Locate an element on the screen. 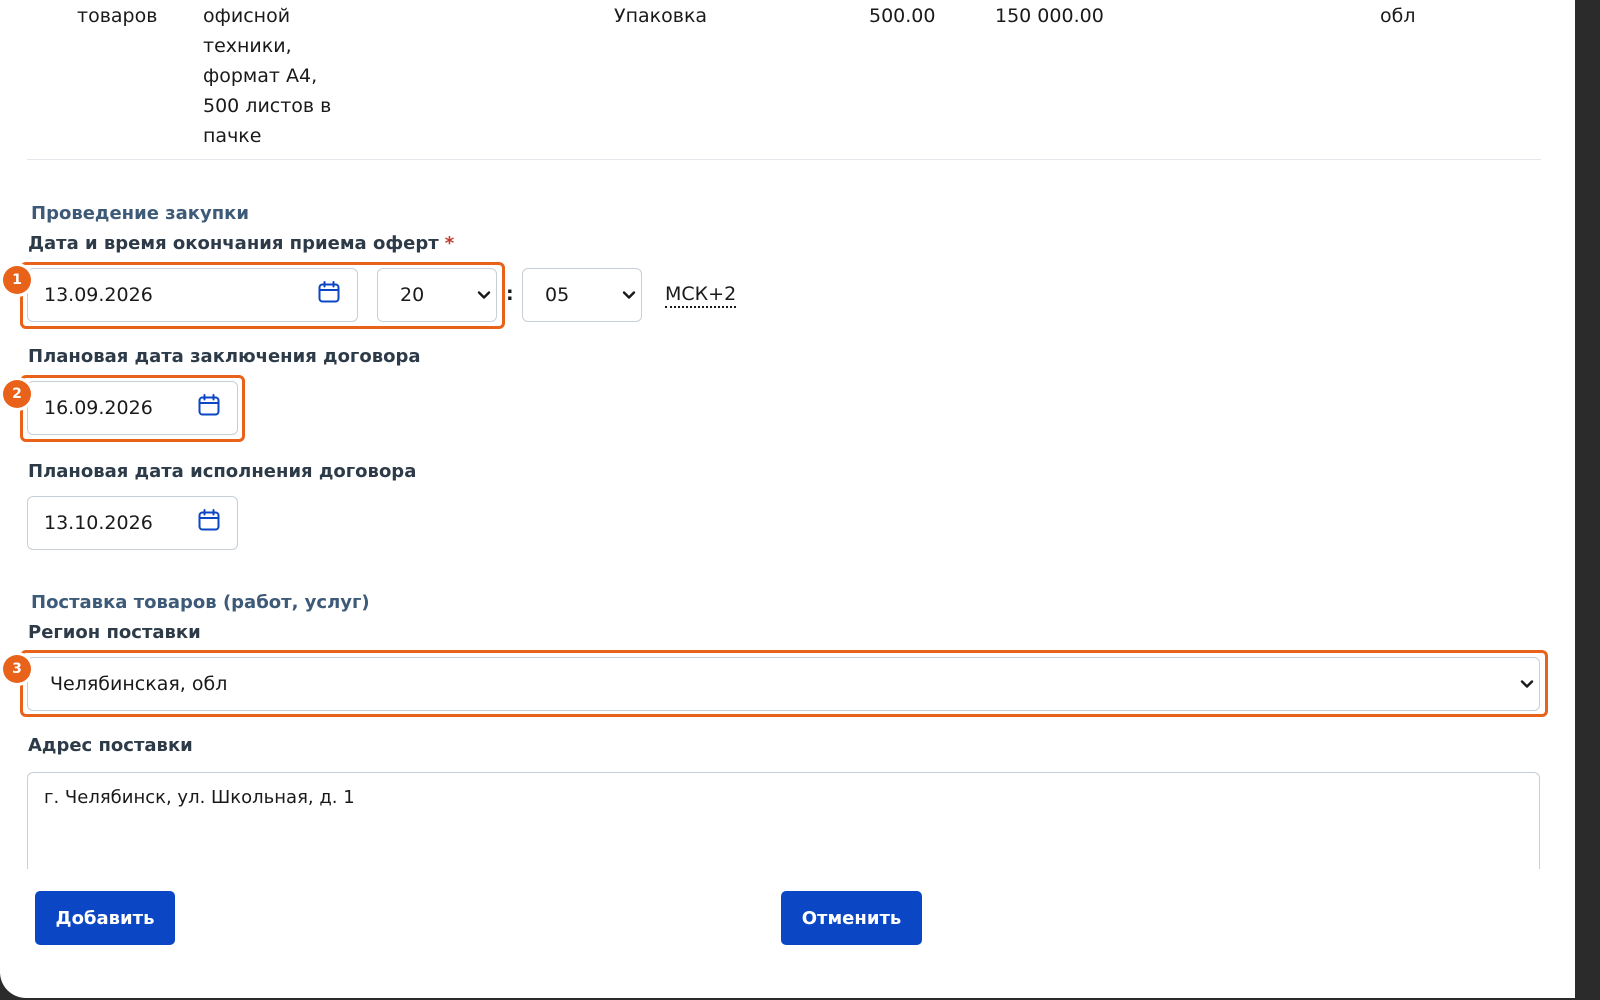  contract-exec-label: Плановая дата исполнения договора is located at coordinates (222, 471).